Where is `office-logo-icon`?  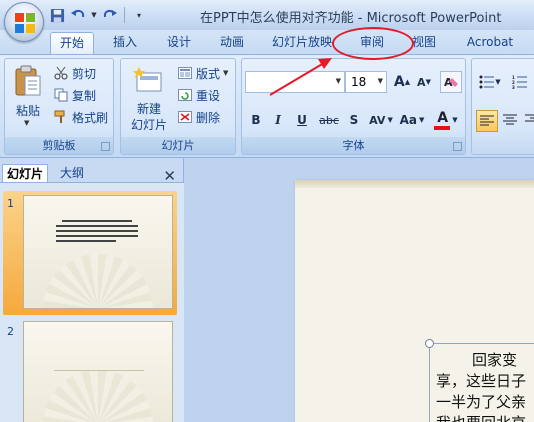
office-logo-icon is located at coordinates (25, 23).